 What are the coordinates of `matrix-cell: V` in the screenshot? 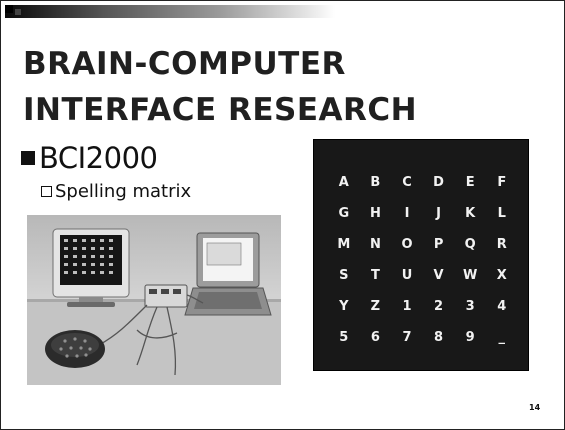 It's located at (438, 275).